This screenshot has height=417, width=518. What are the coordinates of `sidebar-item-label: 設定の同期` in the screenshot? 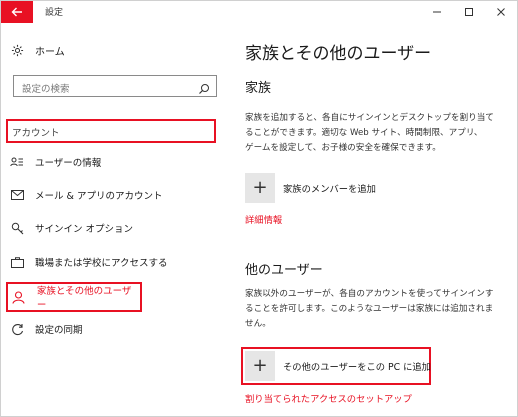 It's located at (59, 330).